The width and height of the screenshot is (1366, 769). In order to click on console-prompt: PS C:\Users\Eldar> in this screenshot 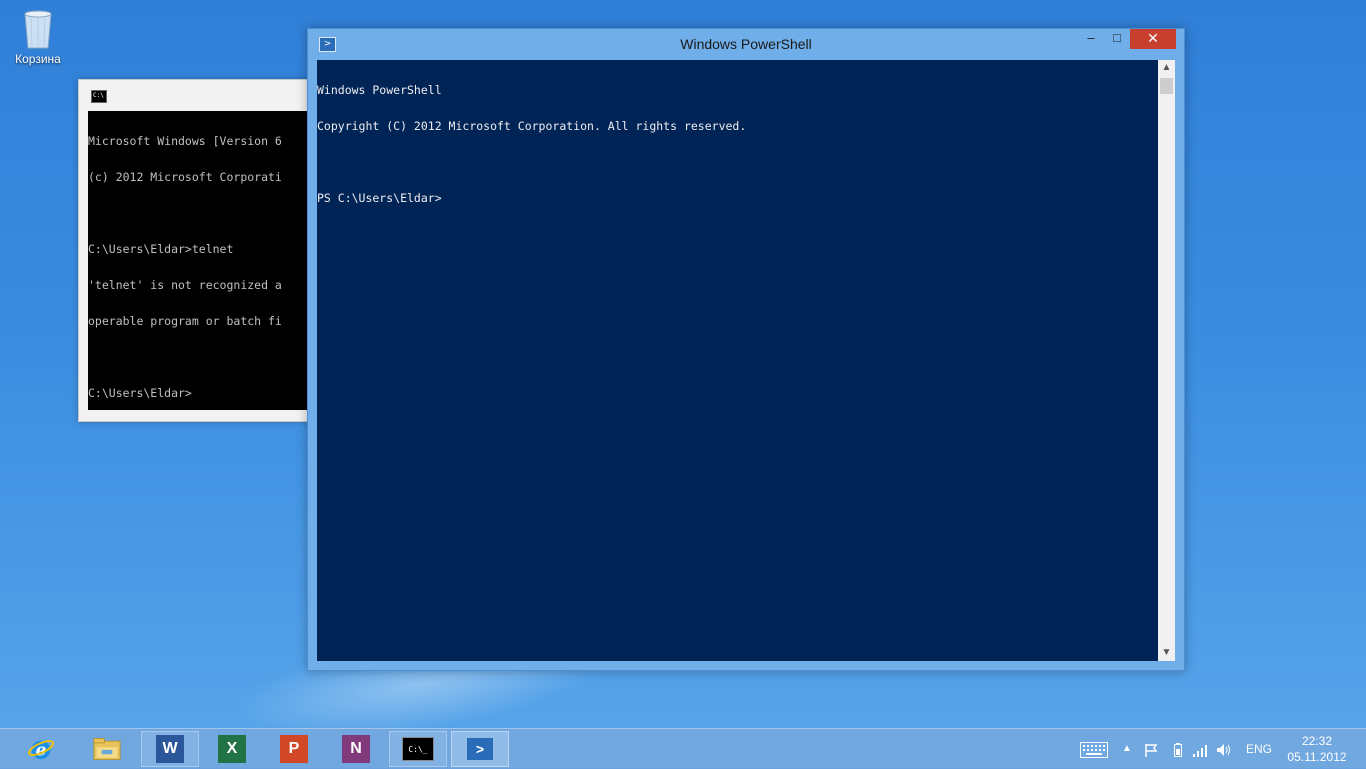, I will do `click(379, 198)`.